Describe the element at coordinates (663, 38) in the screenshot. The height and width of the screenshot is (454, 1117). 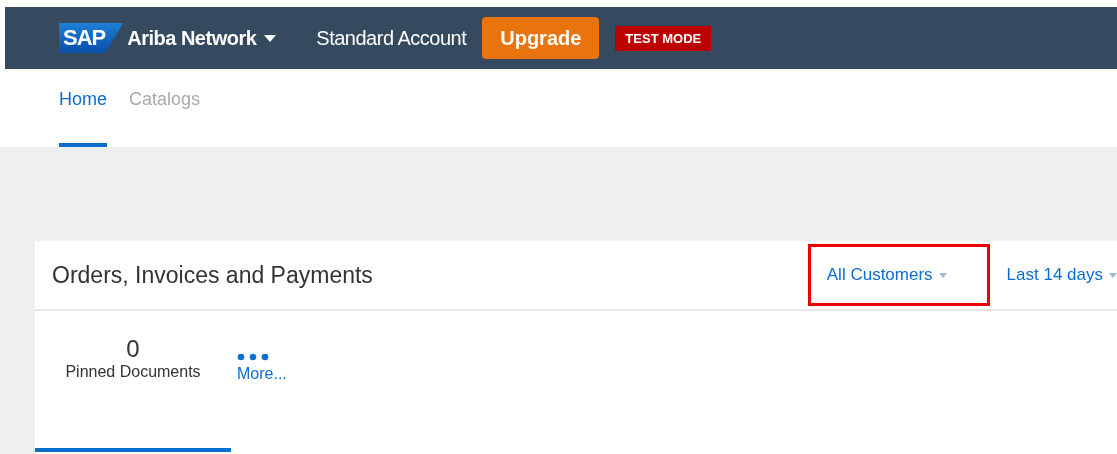
I see `test-mode-badge: TEST MODE` at that location.